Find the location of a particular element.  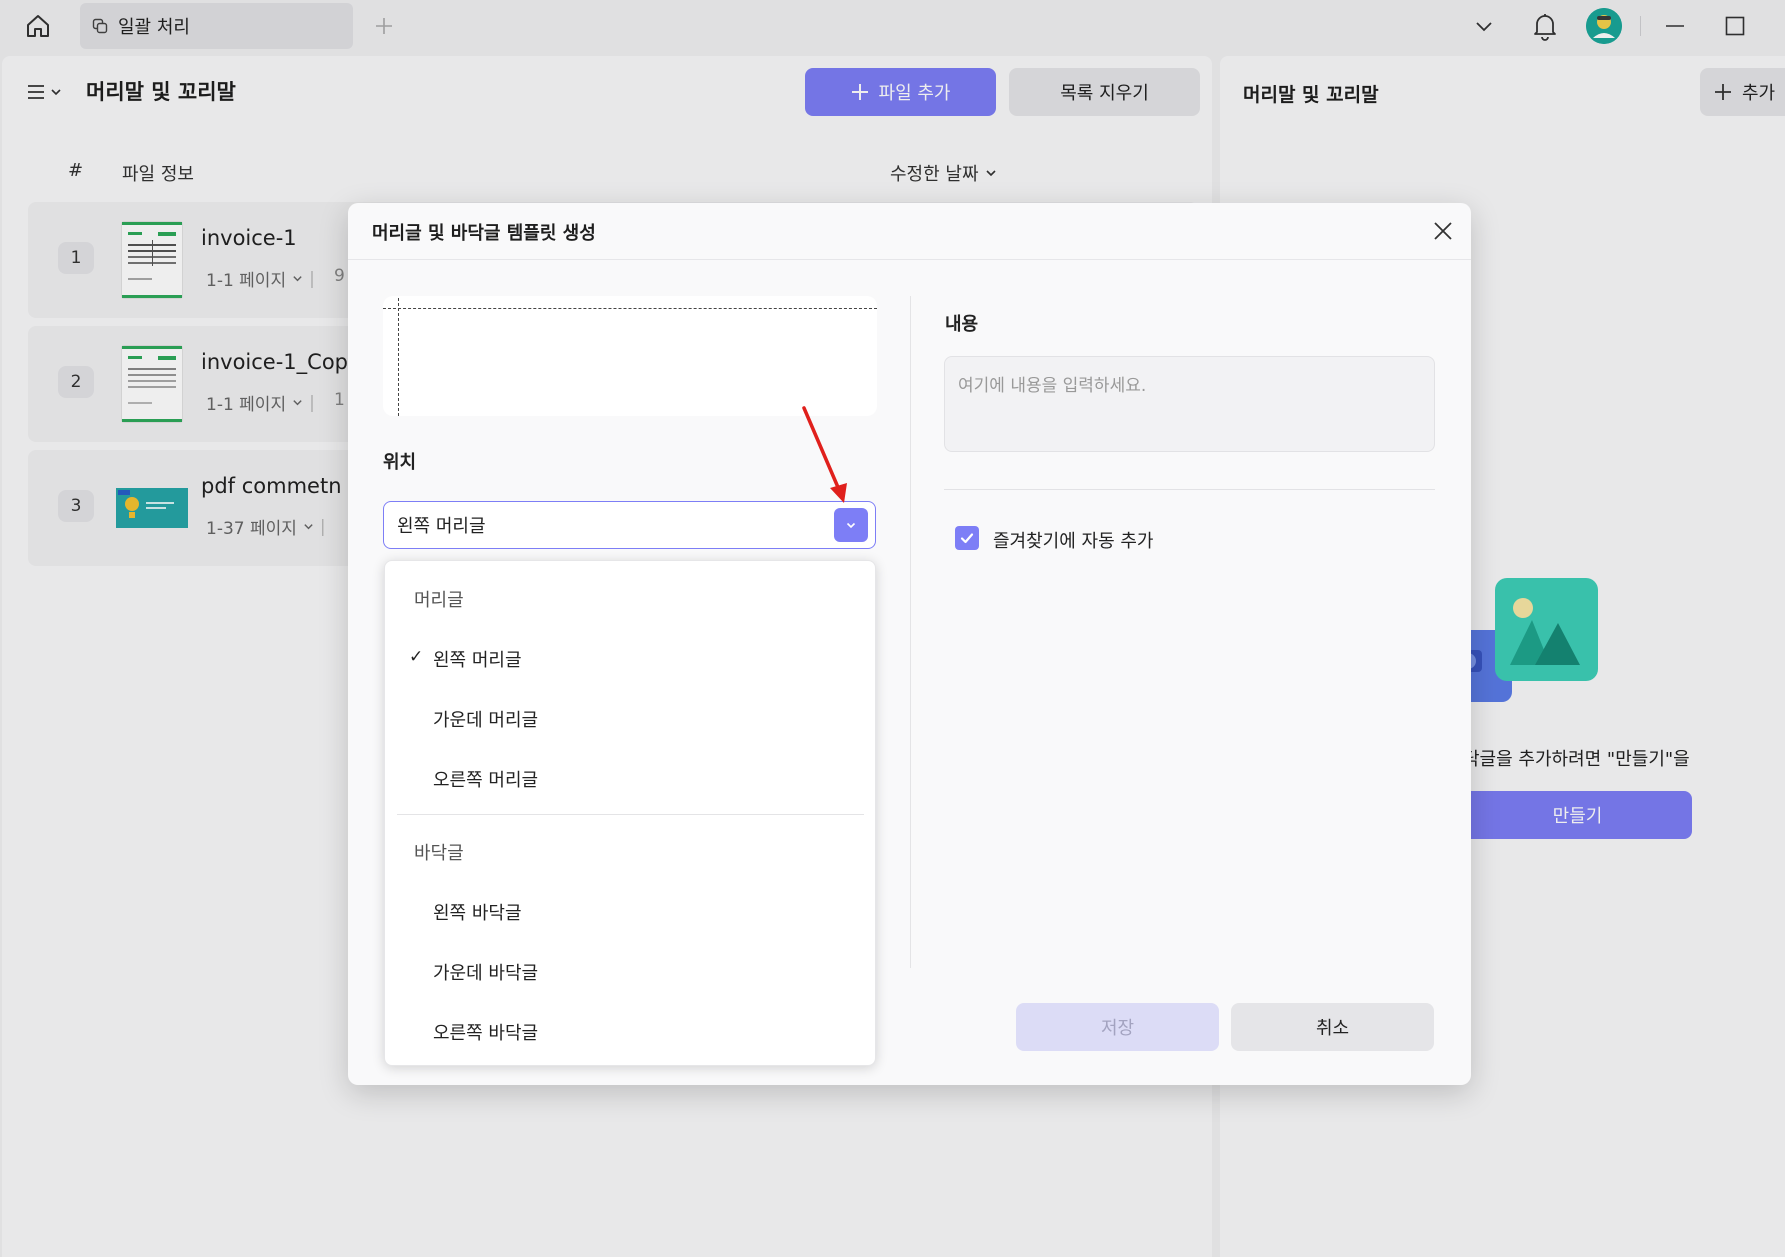

content-input: 여기에 내용을 입력하세요. is located at coordinates (1189, 404).